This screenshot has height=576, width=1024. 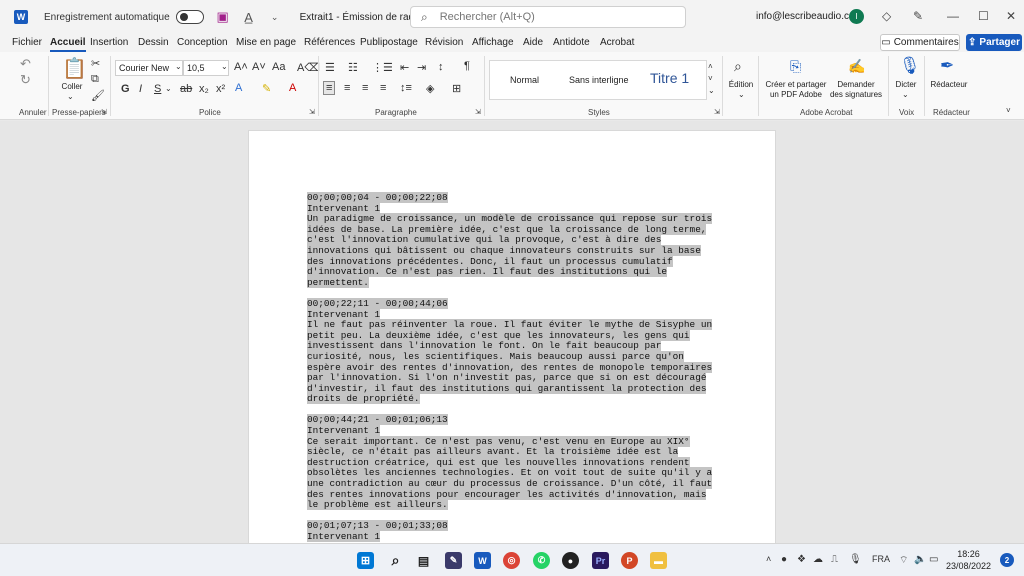 I want to click on tab-affichage: Affichage, so click(x=493, y=42).